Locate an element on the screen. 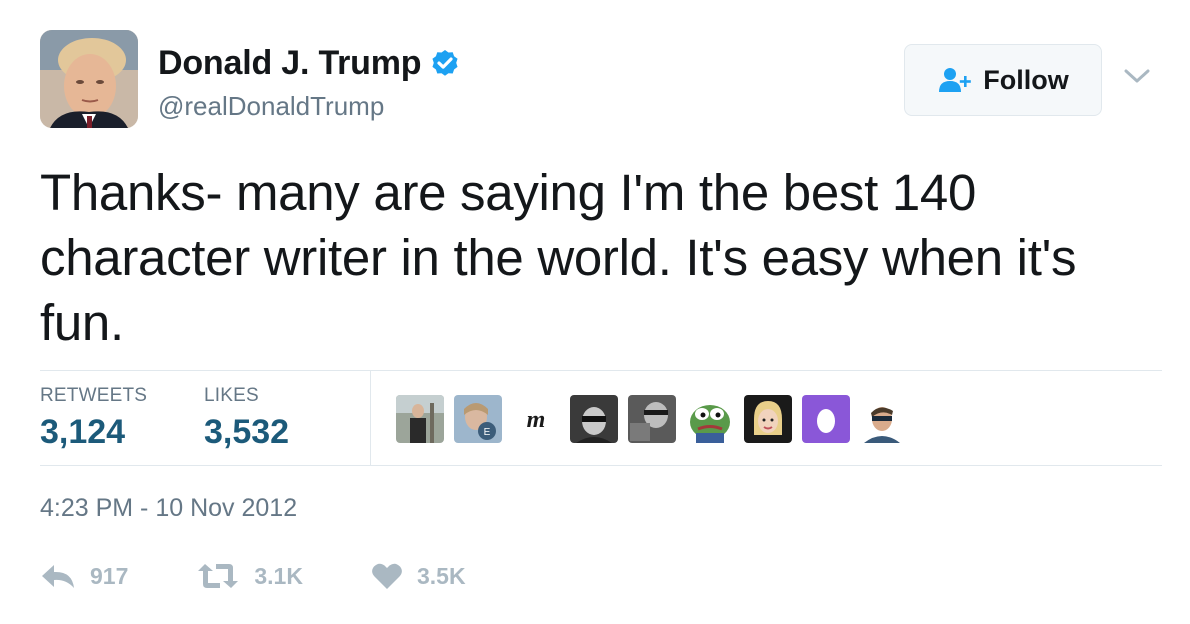  reply-button: 917 is located at coordinates (84, 576).